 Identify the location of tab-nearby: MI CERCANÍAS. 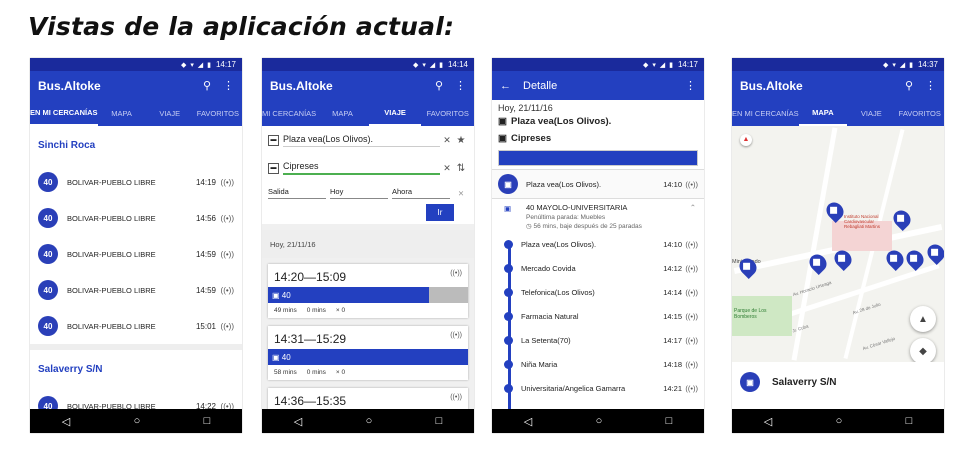
(289, 113).